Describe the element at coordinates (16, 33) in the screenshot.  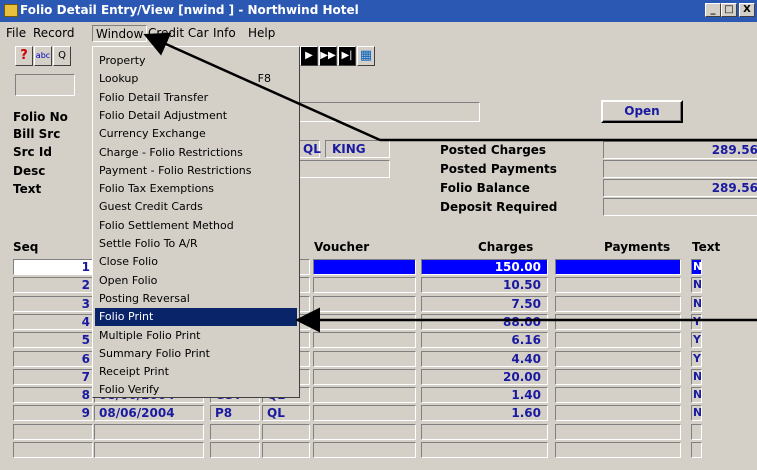
I see `menu-file: File` at that location.